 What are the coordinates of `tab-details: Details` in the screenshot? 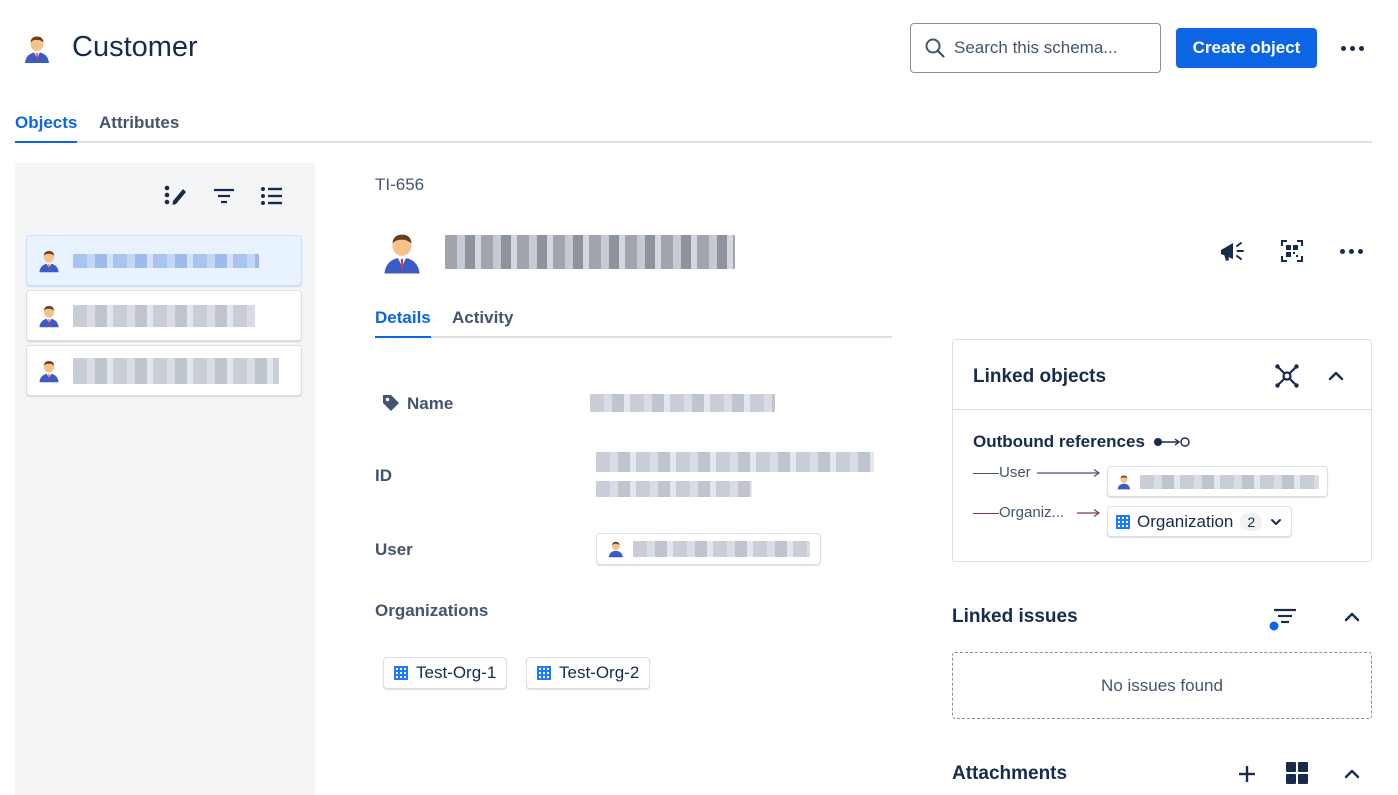 It's located at (403, 323).